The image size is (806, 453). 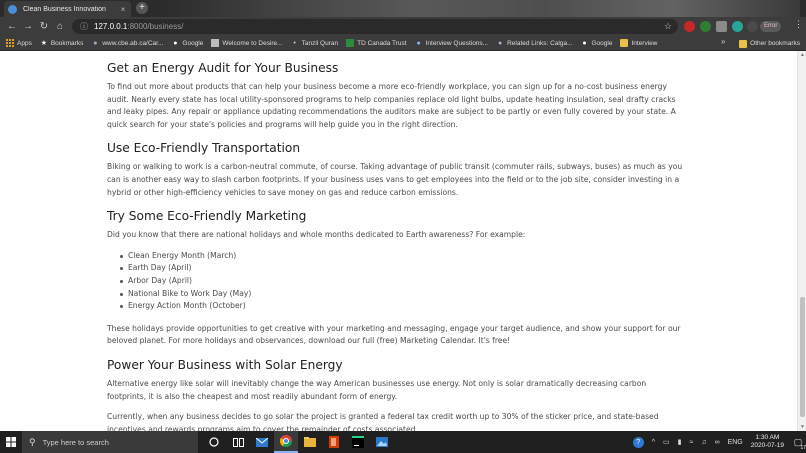 What do you see at coordinates (225, 364) in the screenshot?
I see `section-heading: Power Your Business with Solar Energy` at bounding box center [225, 364].